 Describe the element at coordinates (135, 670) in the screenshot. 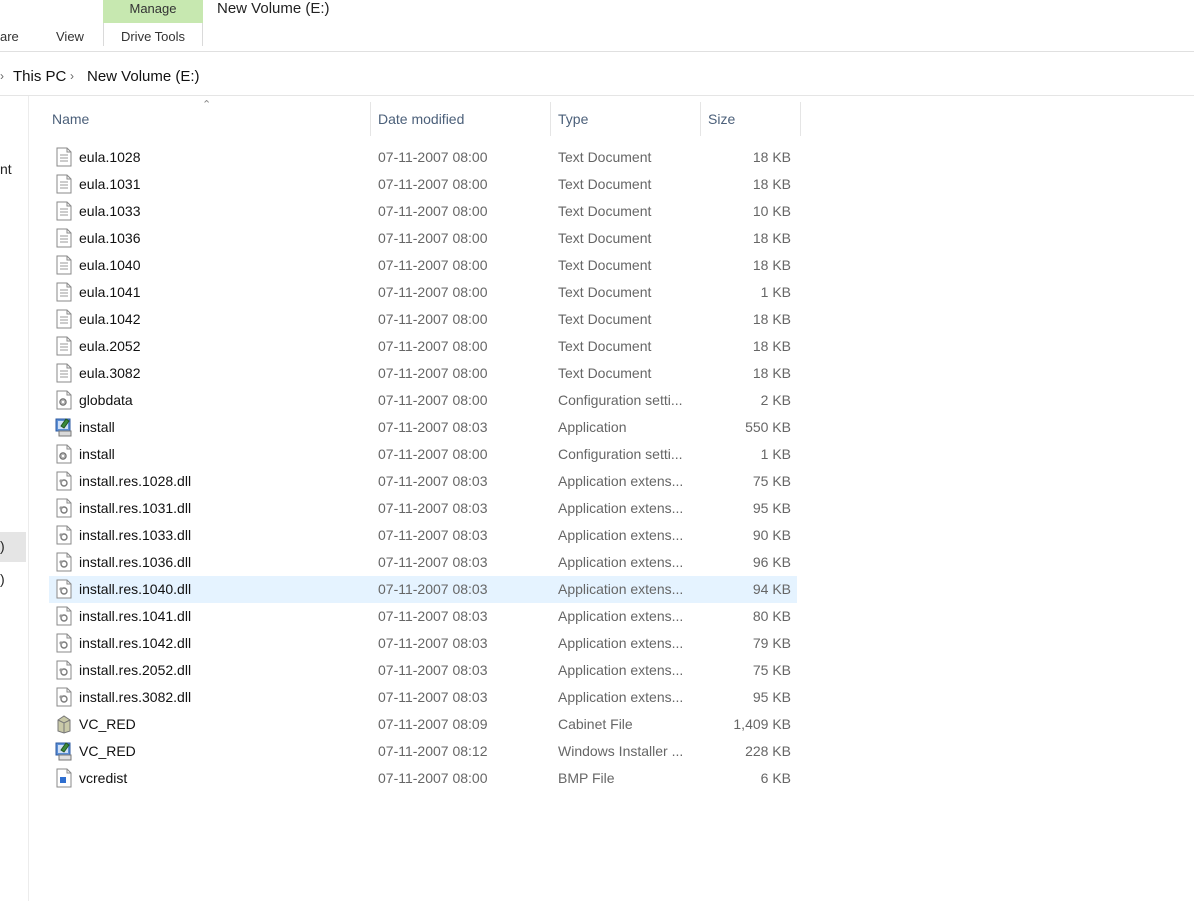

I see `file-name: install.res.2052.dll` at that location.